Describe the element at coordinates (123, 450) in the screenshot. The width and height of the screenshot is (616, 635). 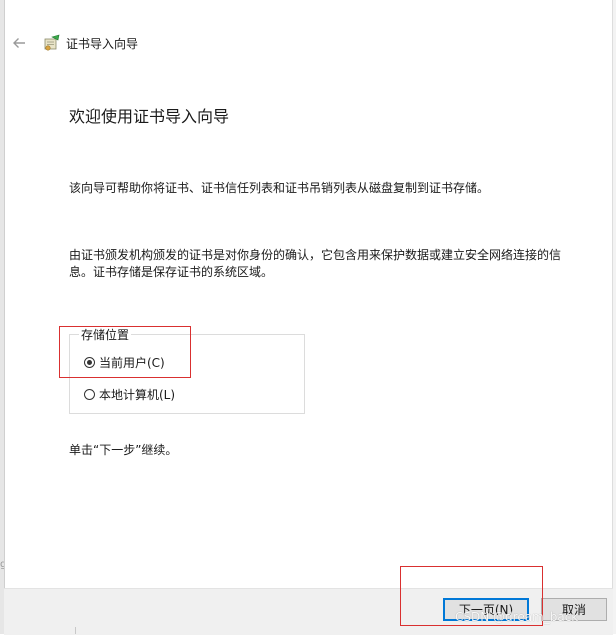
I see `continue-instruction: 单击“下一步”继续。` at that location.